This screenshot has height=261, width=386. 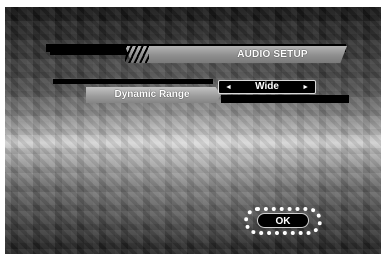 I want to click on ok-button: OK, so click(x=283, y=220).